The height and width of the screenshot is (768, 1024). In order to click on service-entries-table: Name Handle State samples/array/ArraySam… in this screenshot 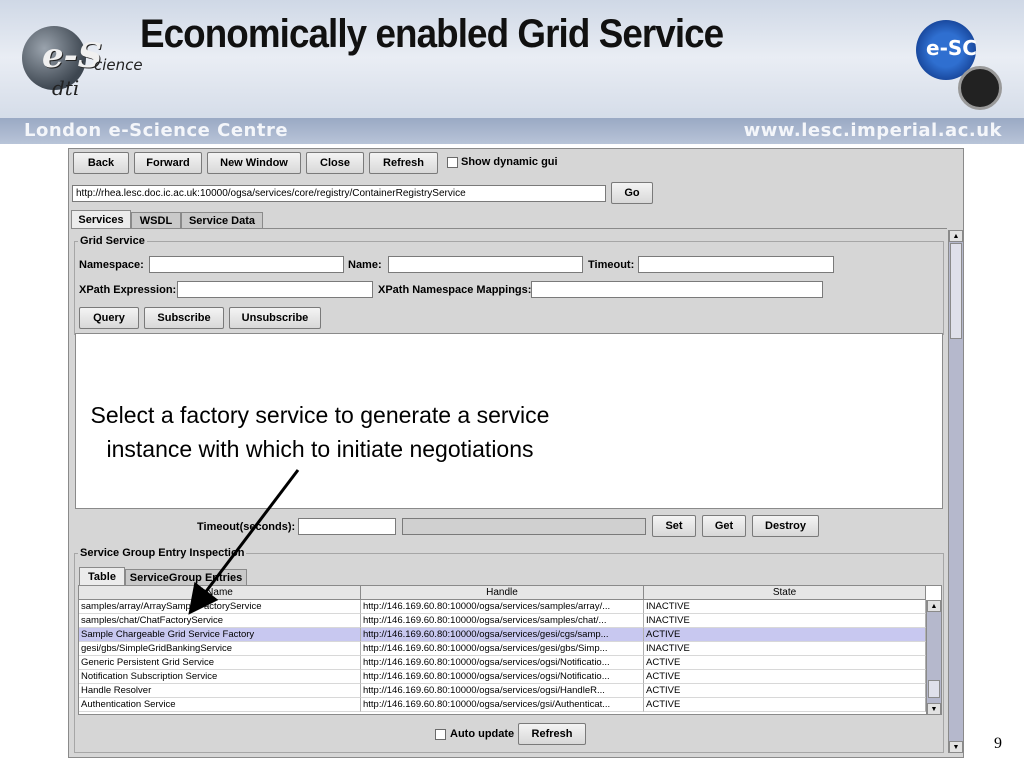, I will do `click(510, 650)`.